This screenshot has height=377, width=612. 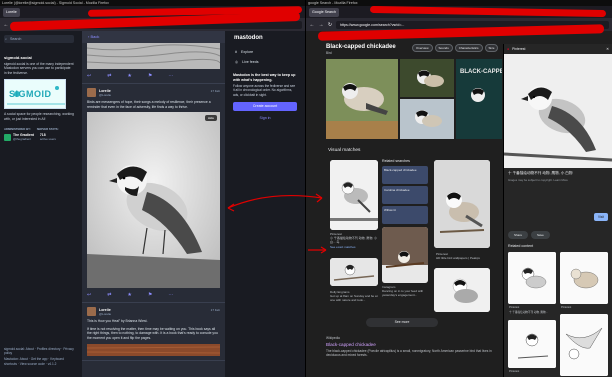 I want to click on chickadee-closeup-image, so click(x=462, y=290).